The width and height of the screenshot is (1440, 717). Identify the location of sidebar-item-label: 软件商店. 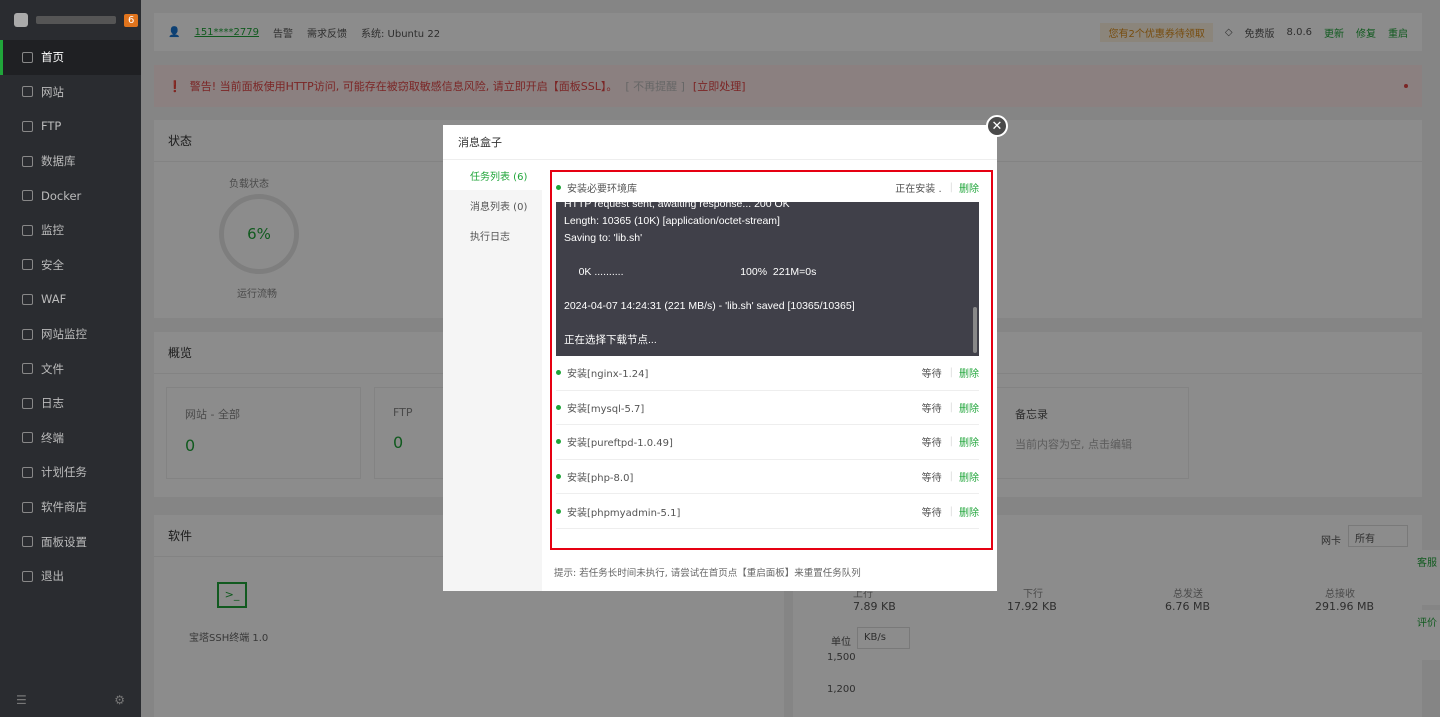
(64, 507).